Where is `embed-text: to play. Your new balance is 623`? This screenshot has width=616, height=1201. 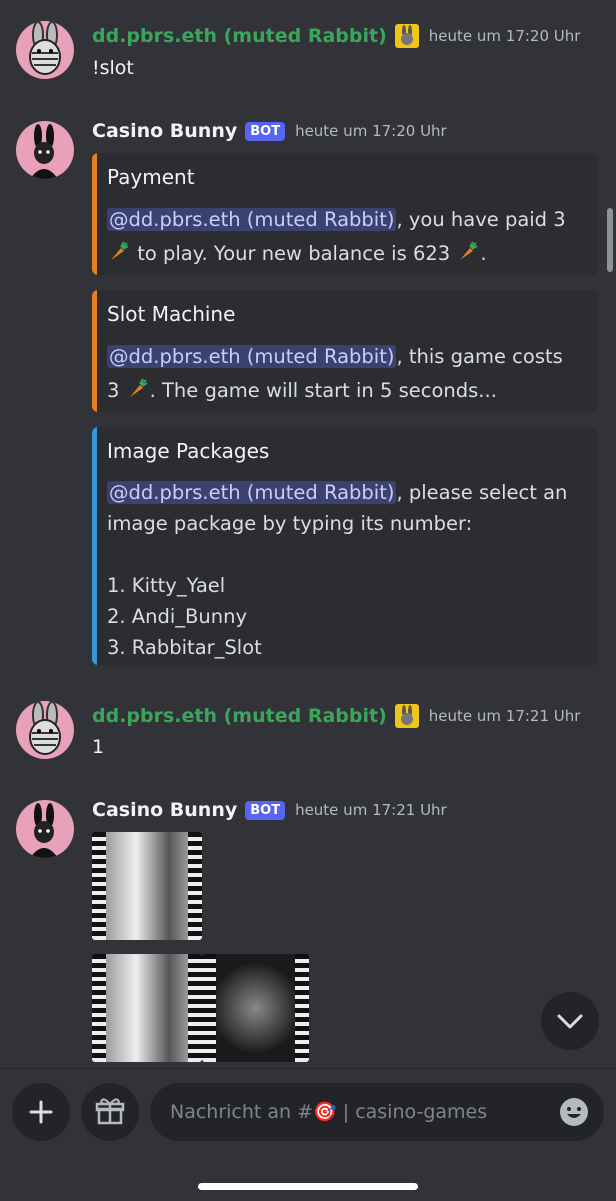 embed-text: to play. Your new balance is 623 is located at coordinates (294, 253).